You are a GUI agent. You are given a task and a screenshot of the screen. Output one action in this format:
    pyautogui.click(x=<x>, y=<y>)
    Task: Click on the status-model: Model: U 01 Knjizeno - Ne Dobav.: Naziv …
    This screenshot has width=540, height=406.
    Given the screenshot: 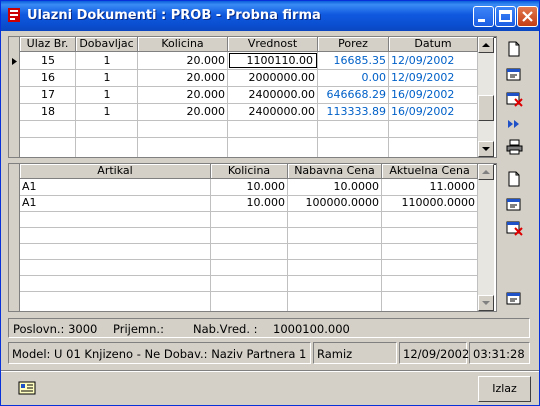 What is the action you would take?
    pyautogui.click(x=159, y=353)
    